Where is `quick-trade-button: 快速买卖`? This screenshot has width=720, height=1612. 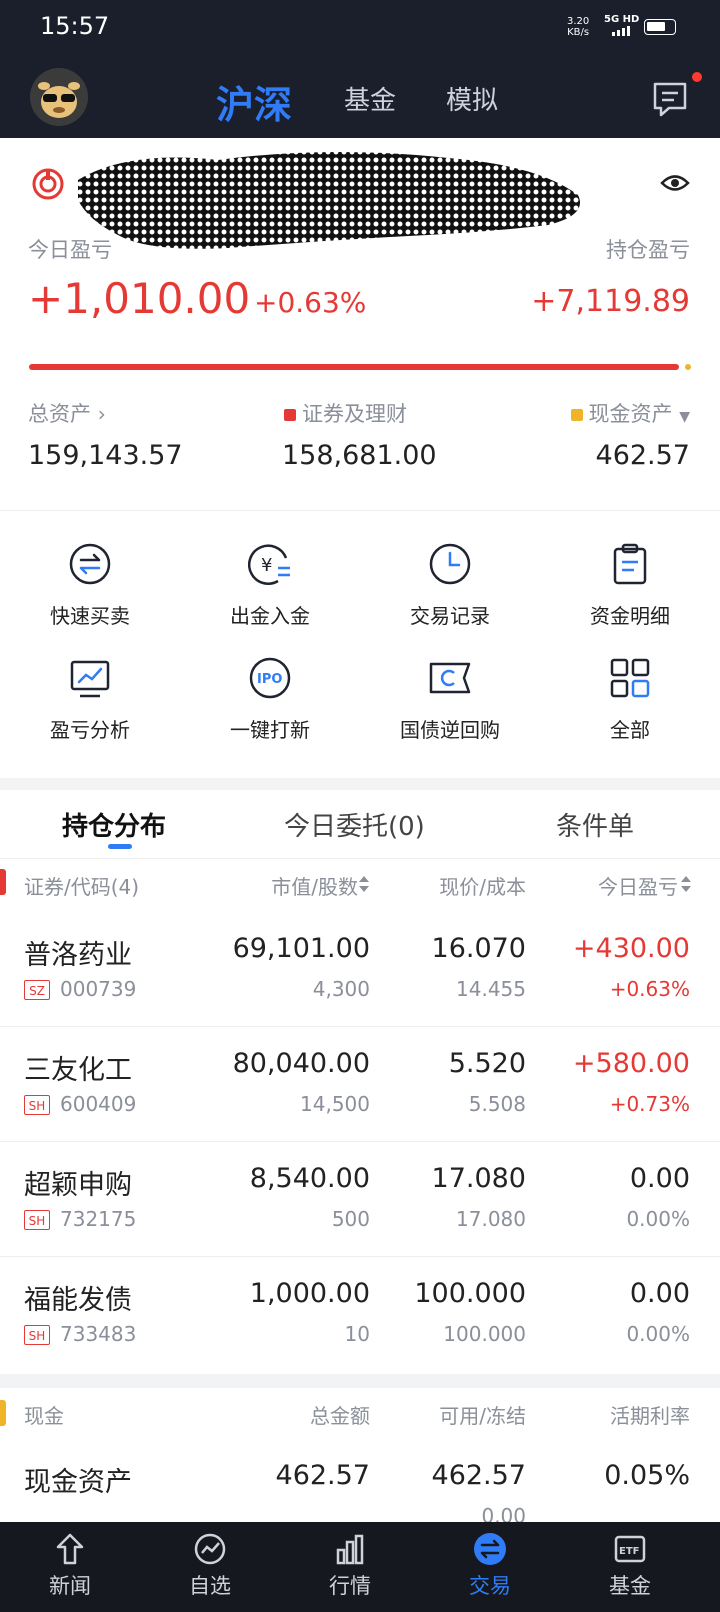 quick-trade-button: 快速买卖 is located at coordinates (90, 585).